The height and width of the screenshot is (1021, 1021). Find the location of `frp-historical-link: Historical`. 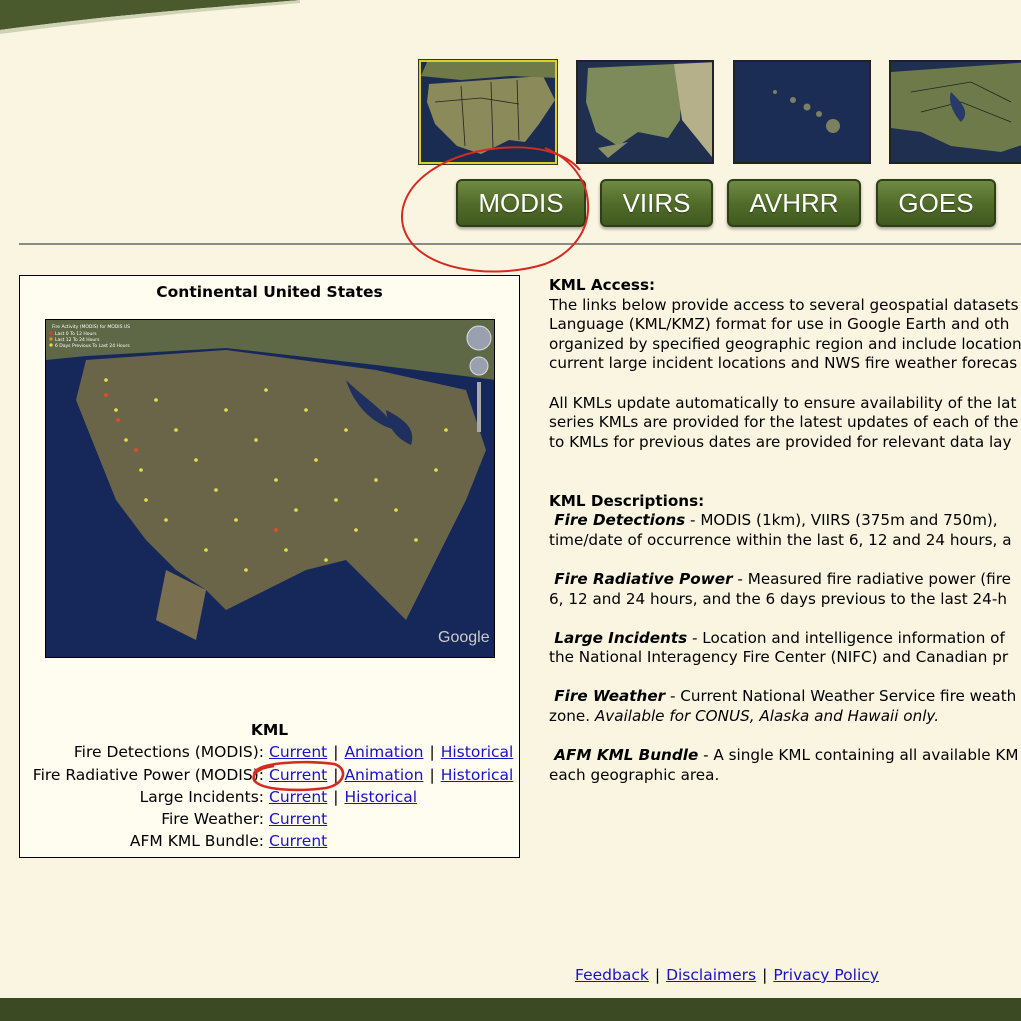

frp-historical-link: Historical is located at coordinates (477, 775).